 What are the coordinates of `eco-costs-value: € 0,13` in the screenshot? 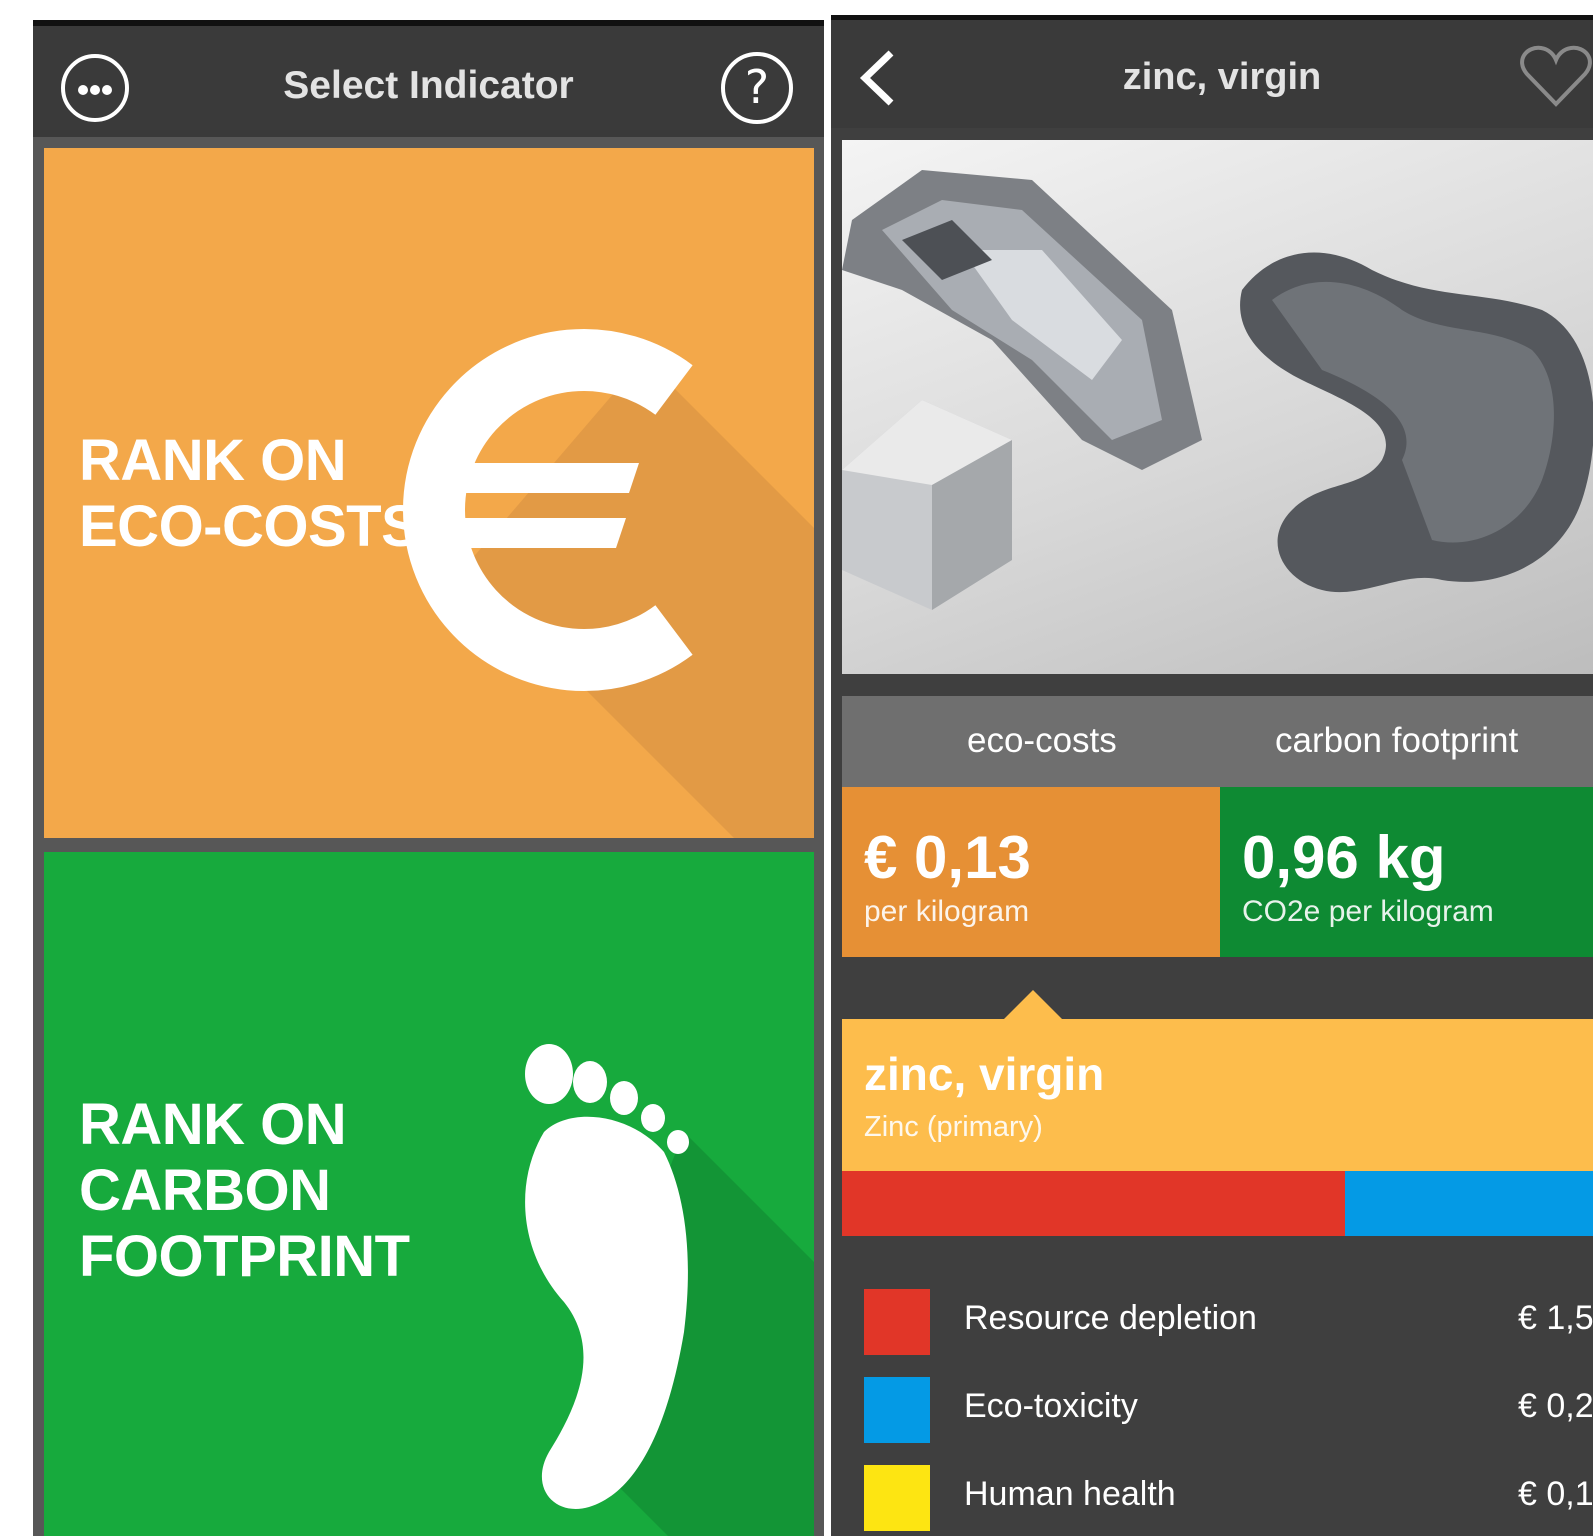 It's located at (947, 857).